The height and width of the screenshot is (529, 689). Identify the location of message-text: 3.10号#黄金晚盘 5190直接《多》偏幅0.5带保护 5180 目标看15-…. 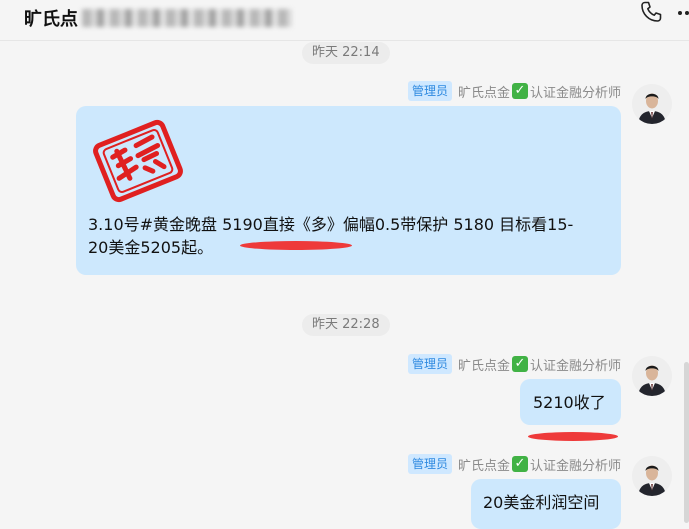
(352, 236).